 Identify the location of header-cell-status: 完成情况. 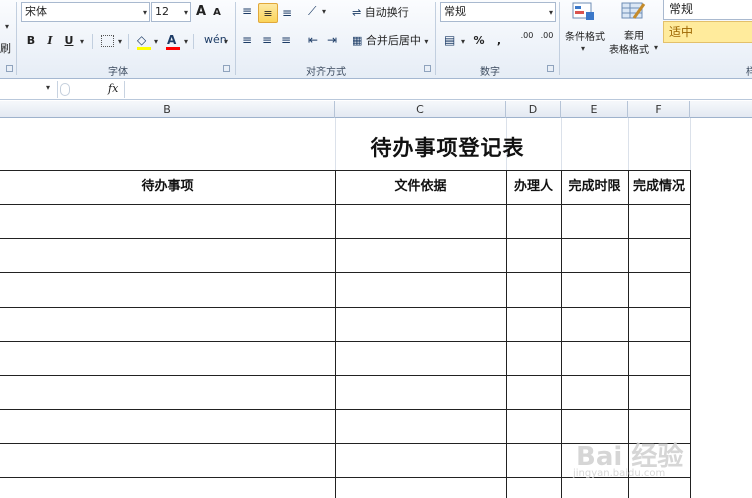
(659, 187).